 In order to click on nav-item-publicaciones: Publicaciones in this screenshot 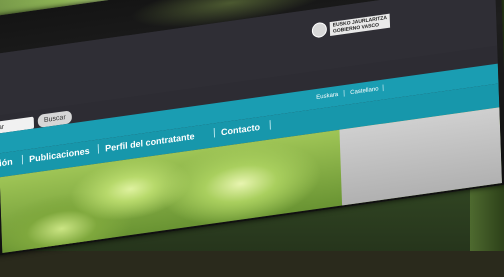, I will do `click(59, 155)`.